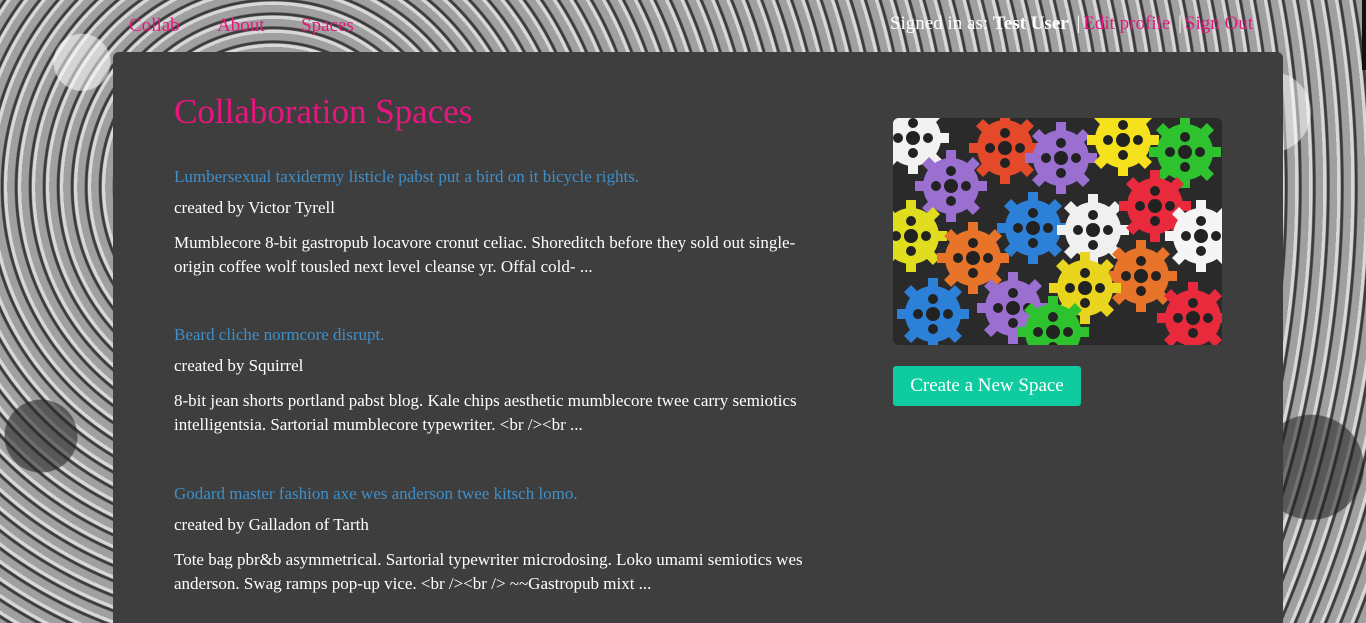  What do you see at coordinates (987, 386) in the screenshot?
I see `create-space-button: Create a New Space` at bounding box center [987, 386].